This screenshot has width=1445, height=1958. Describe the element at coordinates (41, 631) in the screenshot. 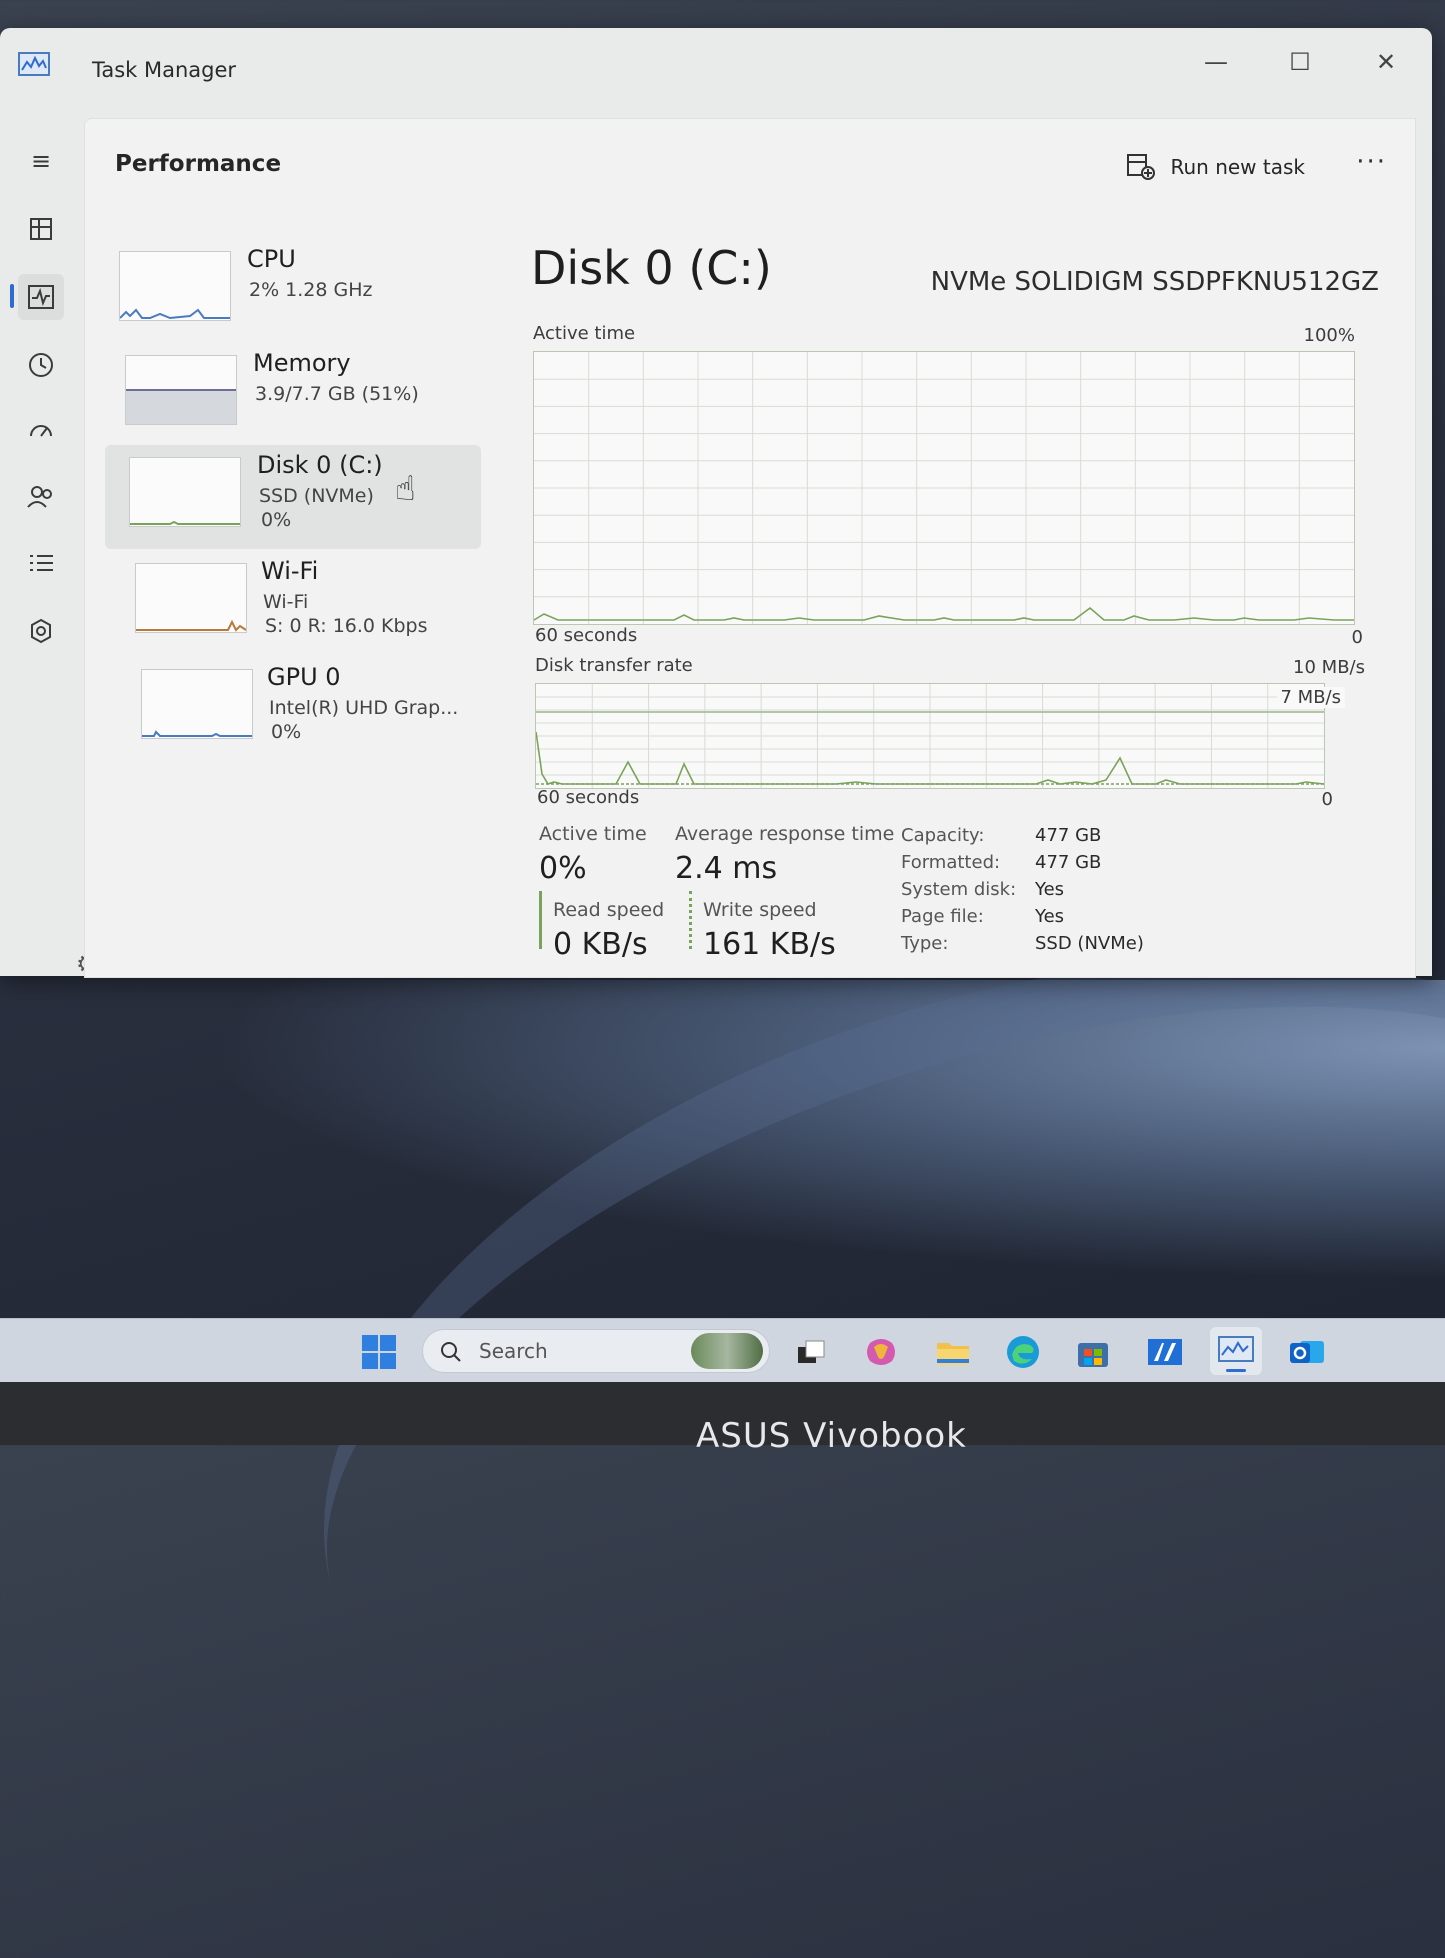

I see `services-icon` at that location.